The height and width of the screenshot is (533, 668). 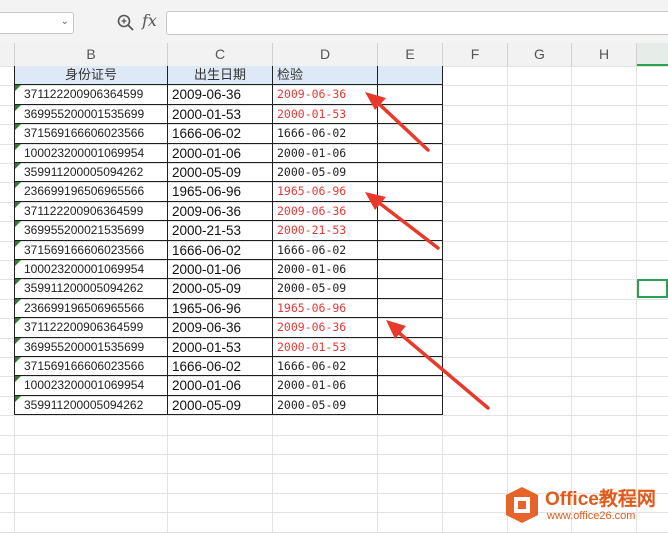 What do you see at coordinates (604, 54) in the screenshot?
I see `column-header-h: H` at bounding box center [604, 54].